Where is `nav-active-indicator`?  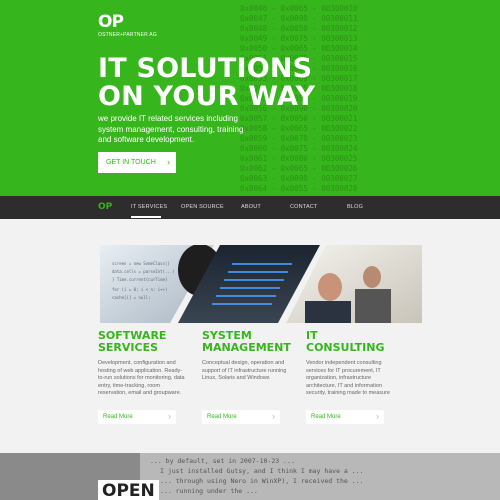 nav-active-indicator is located at coordinates (146, 217).